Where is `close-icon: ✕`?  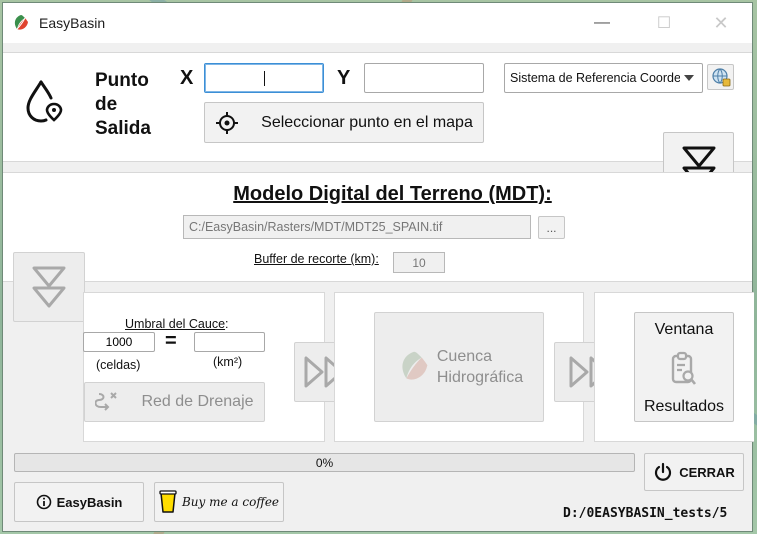 close-icon: ✕ is located at coordinates (721, 22).